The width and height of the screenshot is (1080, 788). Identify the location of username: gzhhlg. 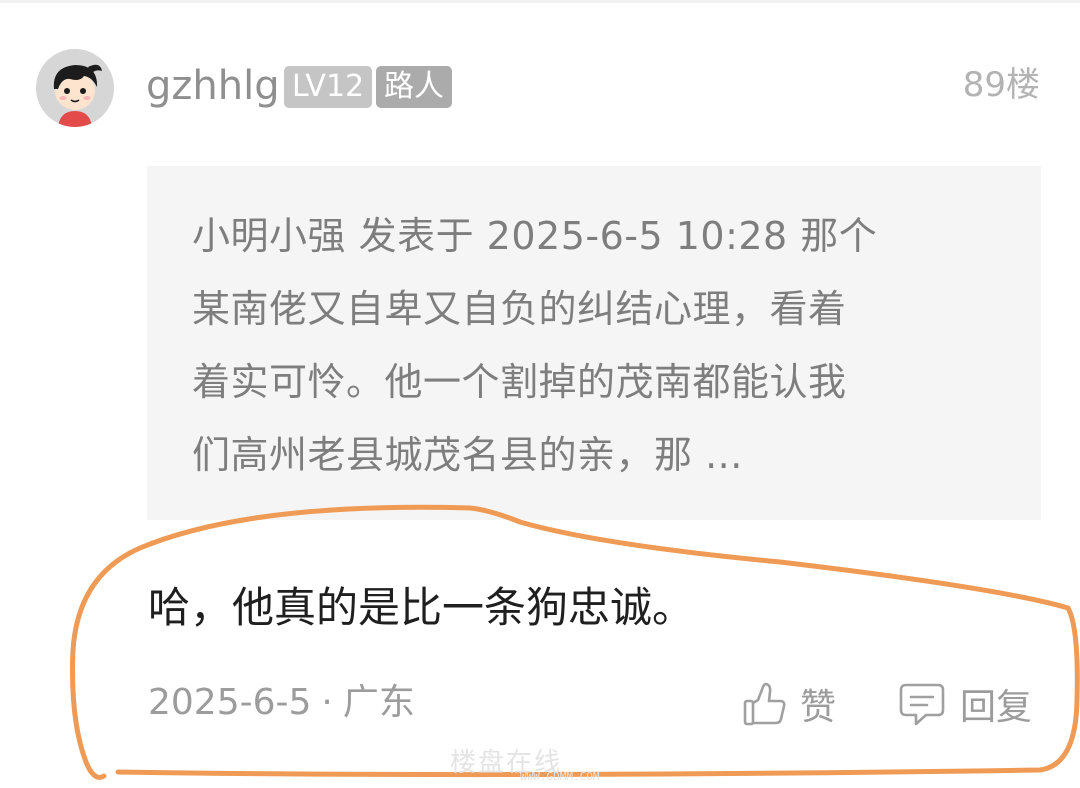
(213, 86).